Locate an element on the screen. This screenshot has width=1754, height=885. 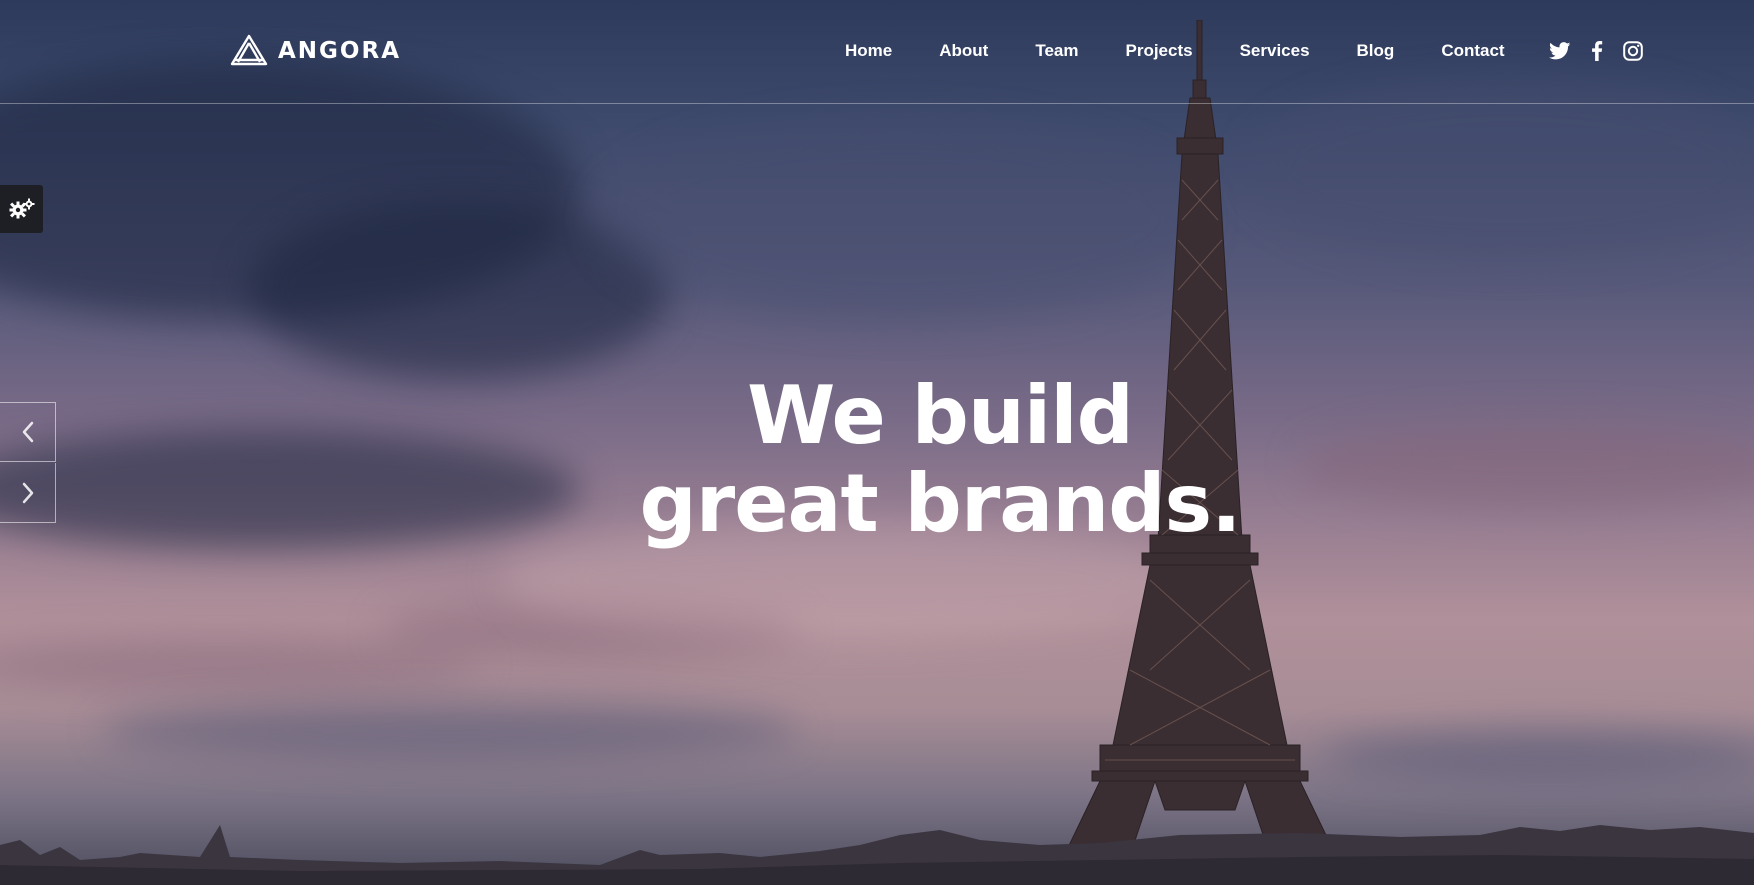
nav-item-contact: Contact is located at coordinates (1472, 51).